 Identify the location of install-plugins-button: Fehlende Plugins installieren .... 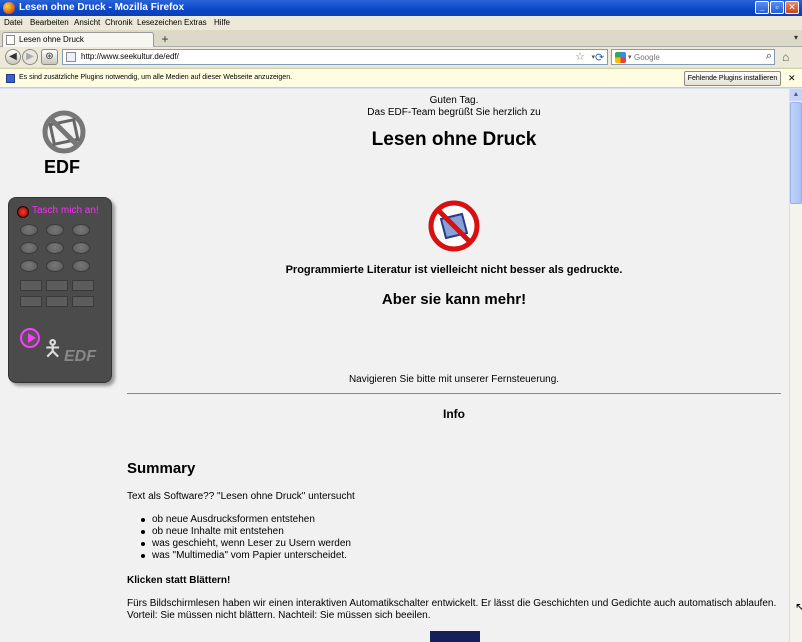
(732, 83).